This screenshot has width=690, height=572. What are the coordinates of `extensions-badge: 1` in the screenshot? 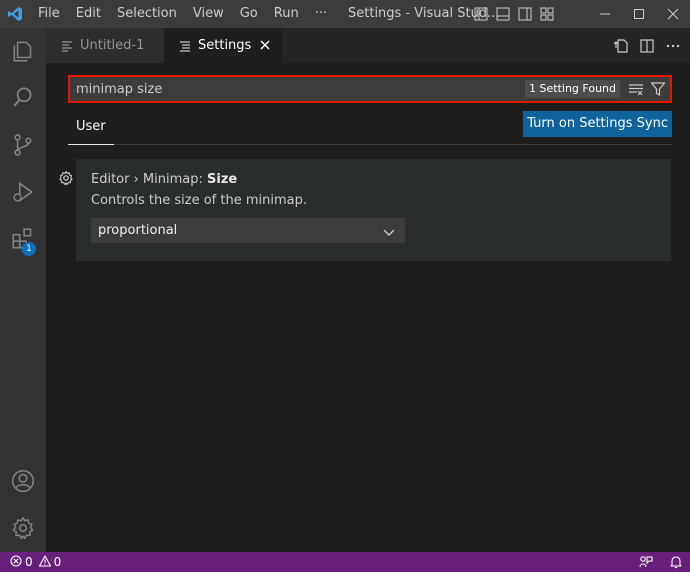 It's located at (29, 249).